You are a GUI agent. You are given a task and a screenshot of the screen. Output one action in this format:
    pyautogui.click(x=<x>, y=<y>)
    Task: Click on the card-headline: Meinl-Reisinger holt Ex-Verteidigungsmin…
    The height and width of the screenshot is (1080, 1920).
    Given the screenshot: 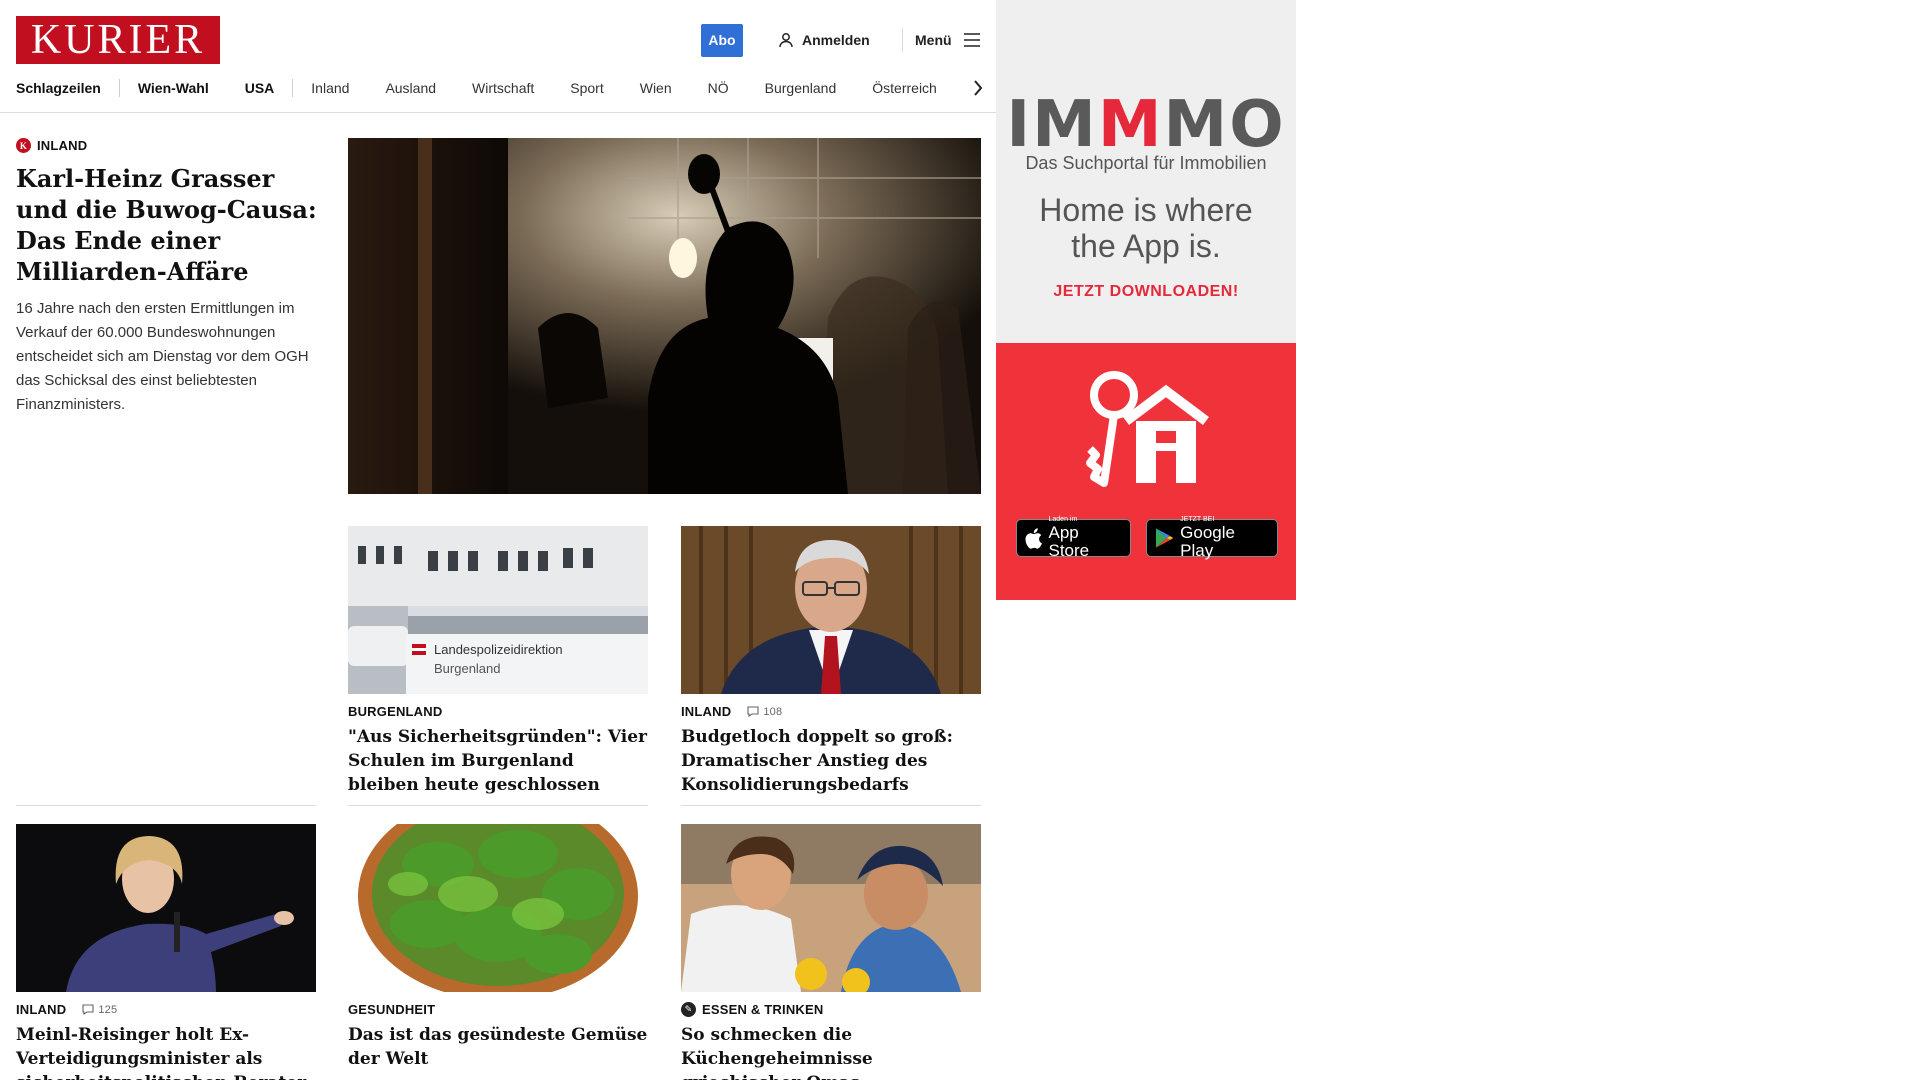 What is the action you would take?
    pyautogui.click(x=166, y=1051)
    